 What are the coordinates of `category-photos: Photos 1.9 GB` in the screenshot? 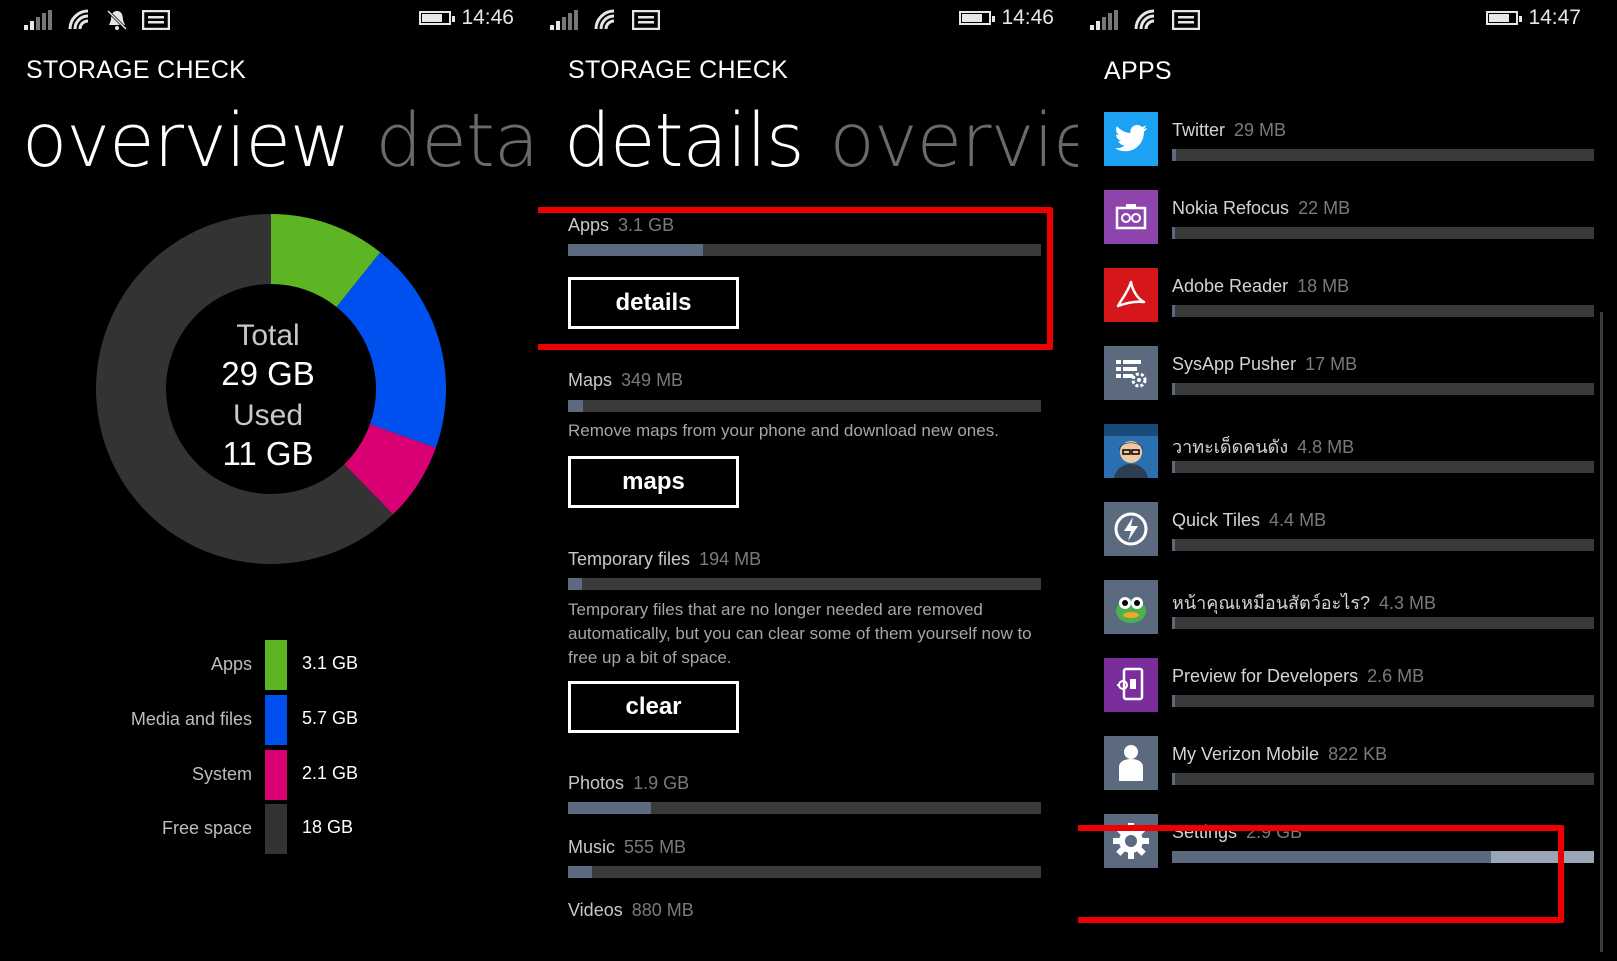 It's located at (808, 783).